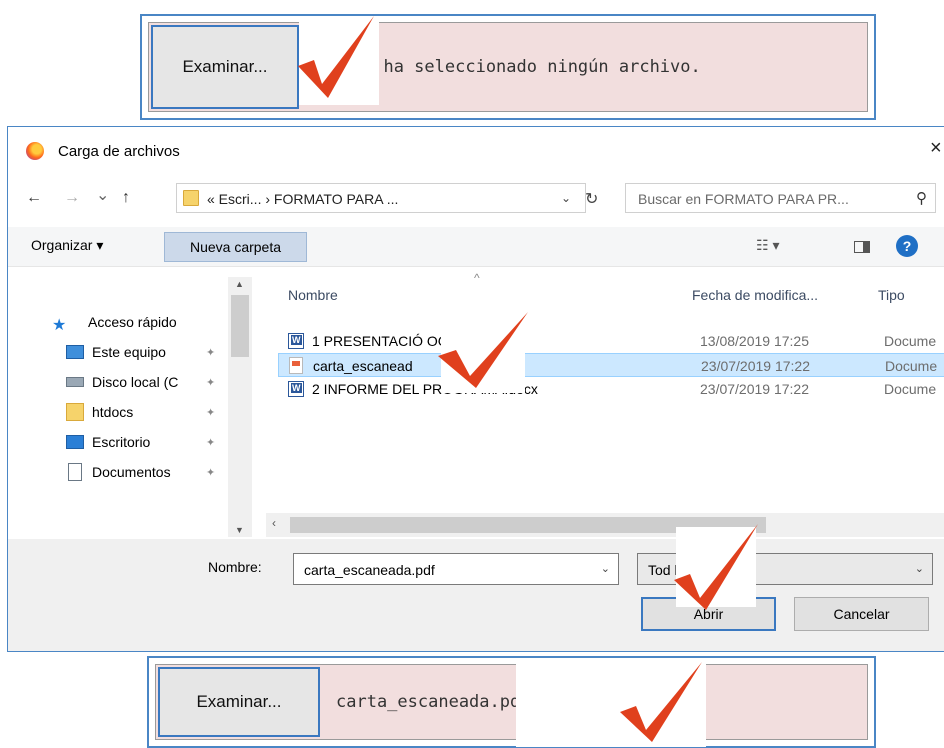 Image resolution: width=944 pixels, height=748 pixels. I want to click on preview-pane-icon, so click(862, 247).